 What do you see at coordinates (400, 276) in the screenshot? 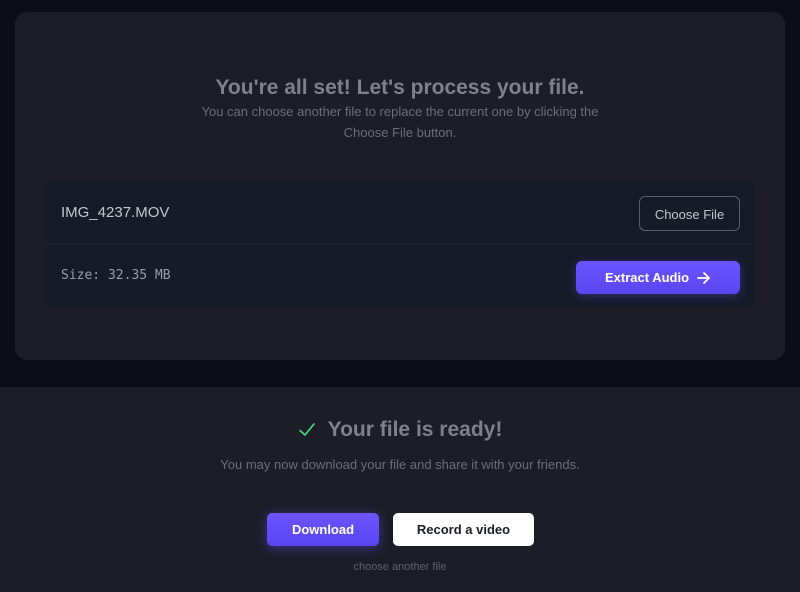
I see `file-size-row: Size: 32.35 MB Extract Audio` at bounding box center [400, 276].